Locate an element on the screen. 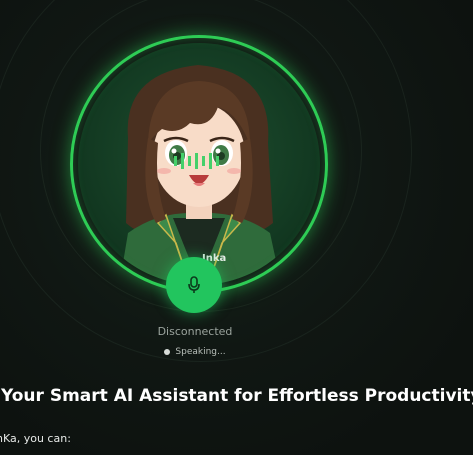  microphone-button is located at coordinates (194, 285).